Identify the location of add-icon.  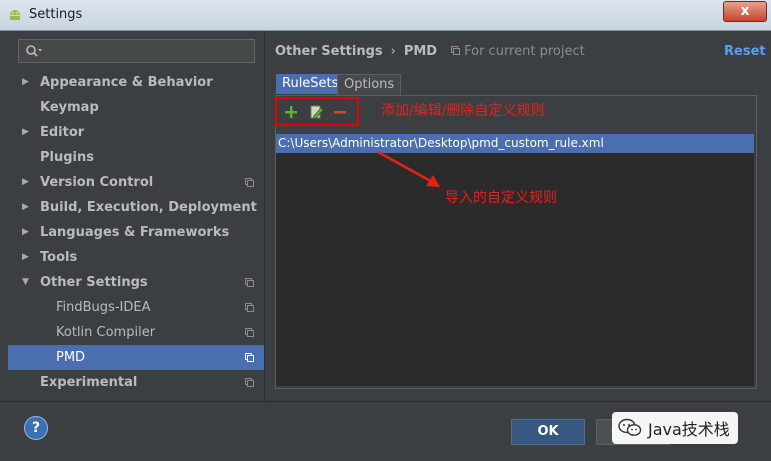
(291, 112).